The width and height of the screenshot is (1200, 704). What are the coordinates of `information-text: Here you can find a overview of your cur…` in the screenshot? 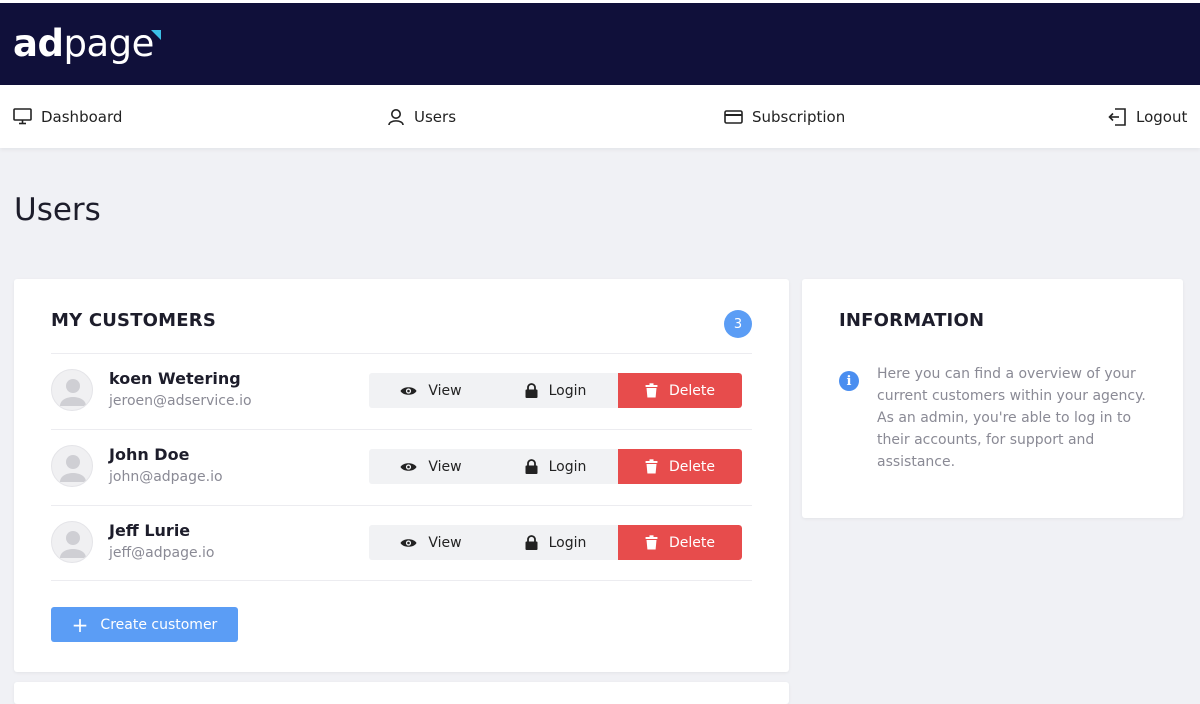 It's located at (1011, 418).